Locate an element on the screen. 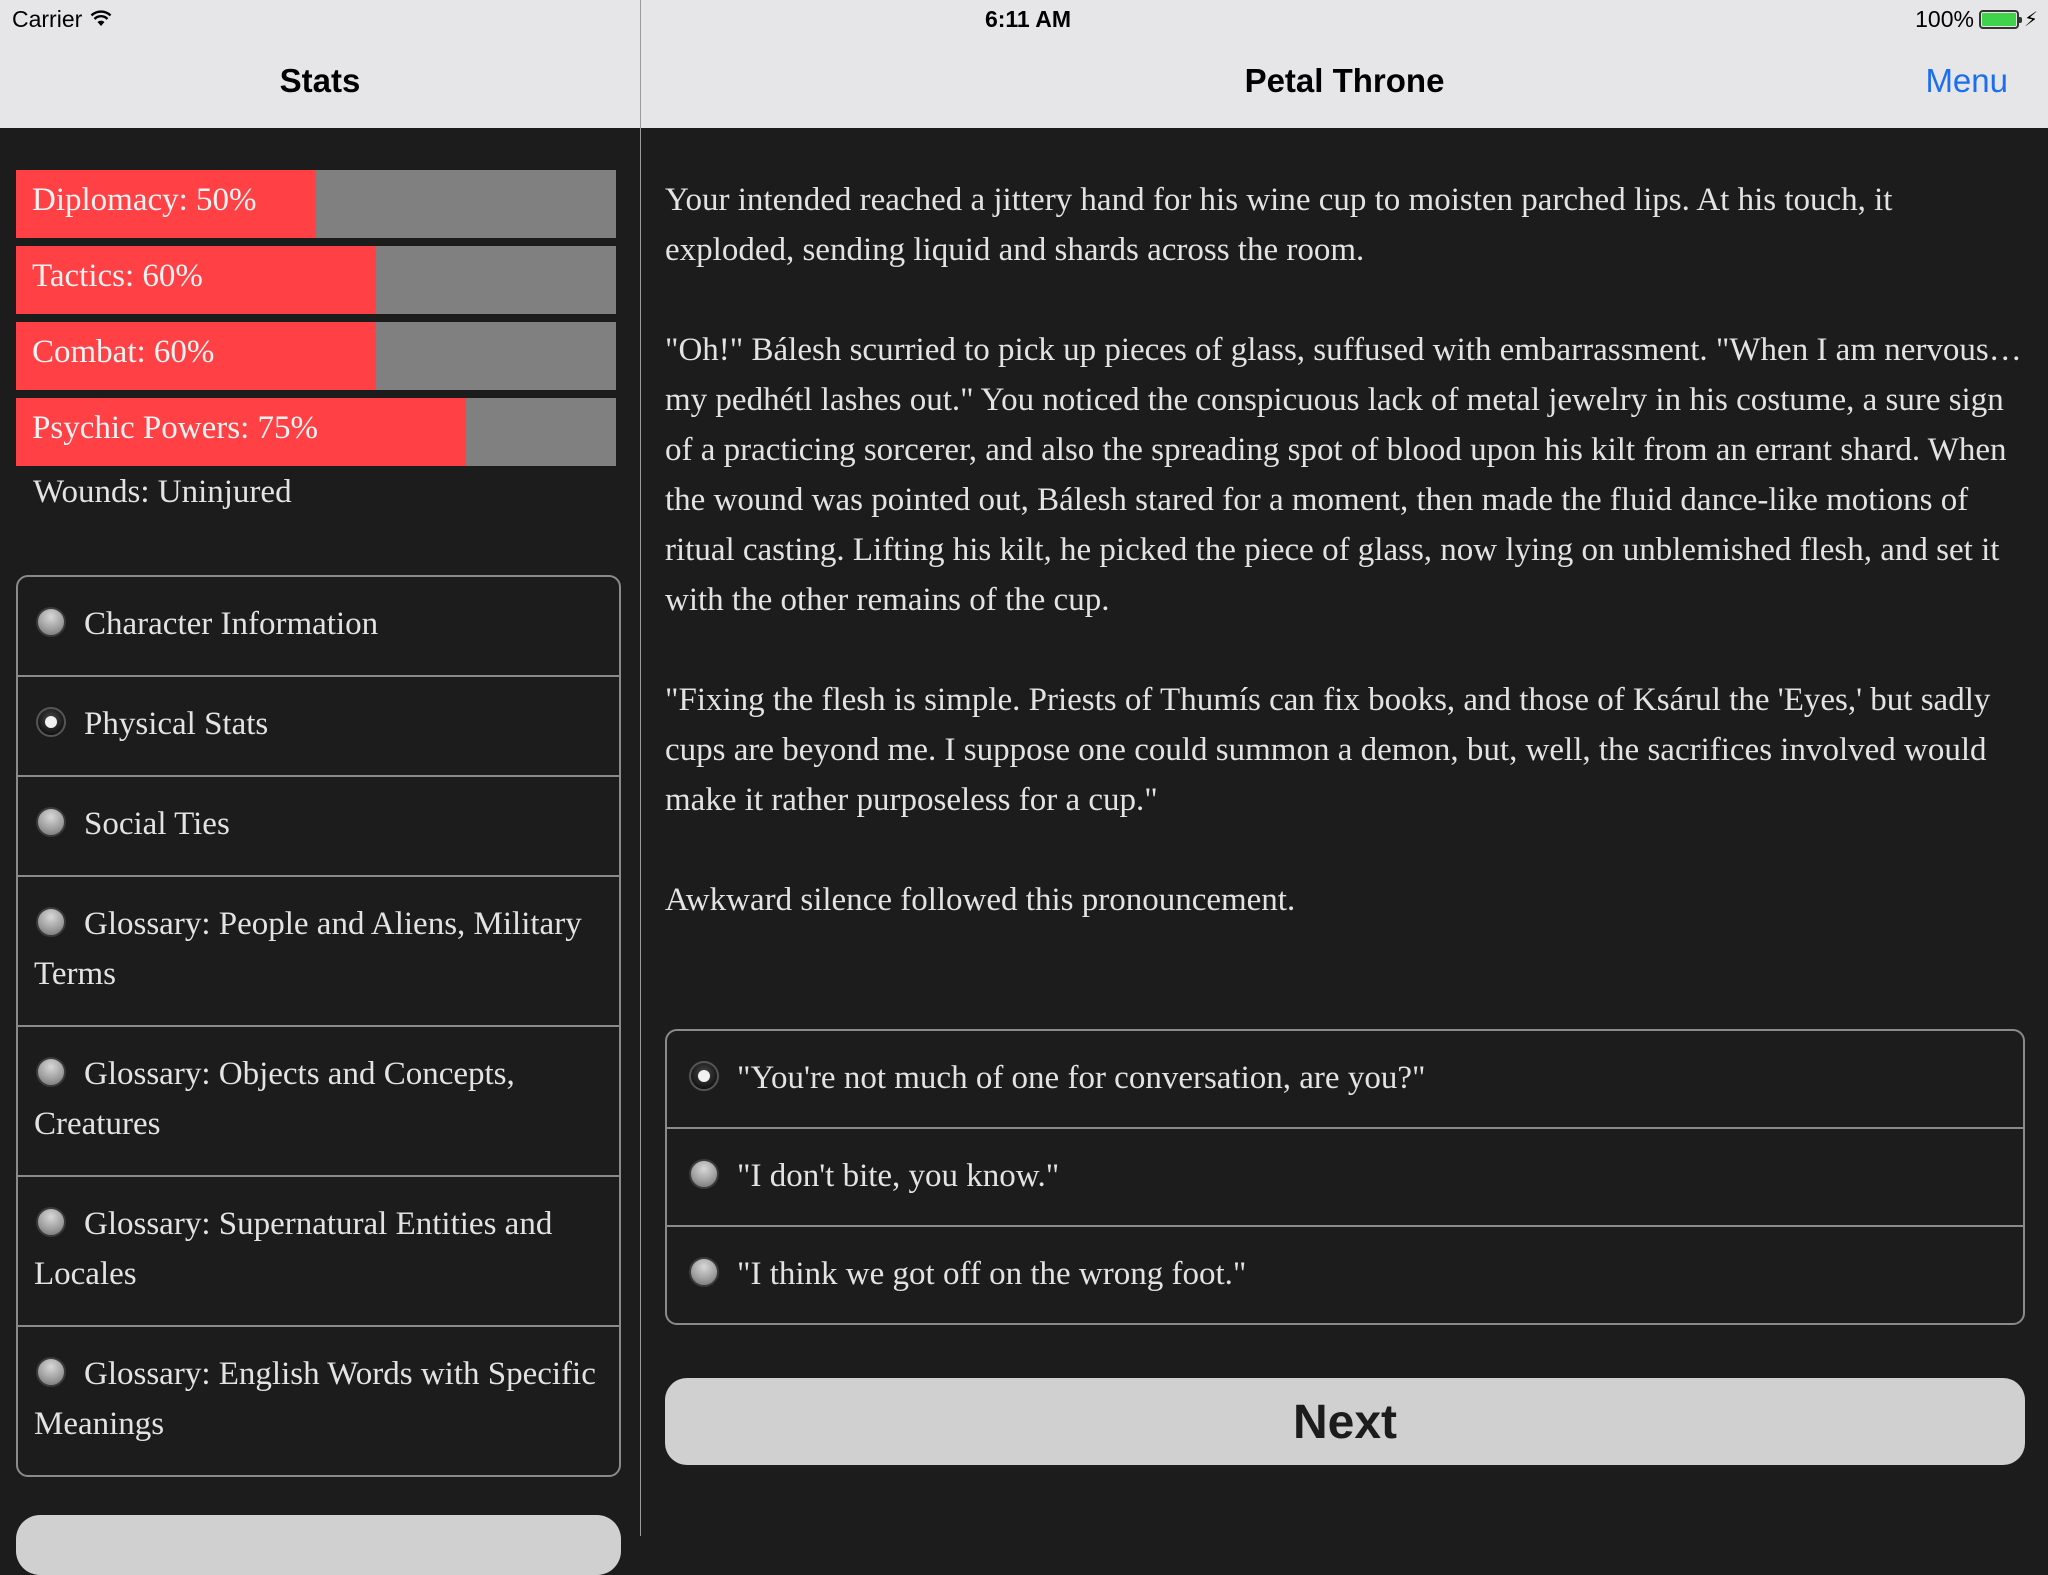 The image size is (2048, 1575). choice-option: "I don't bite, you know." is located at coordinates (1345, 1176).